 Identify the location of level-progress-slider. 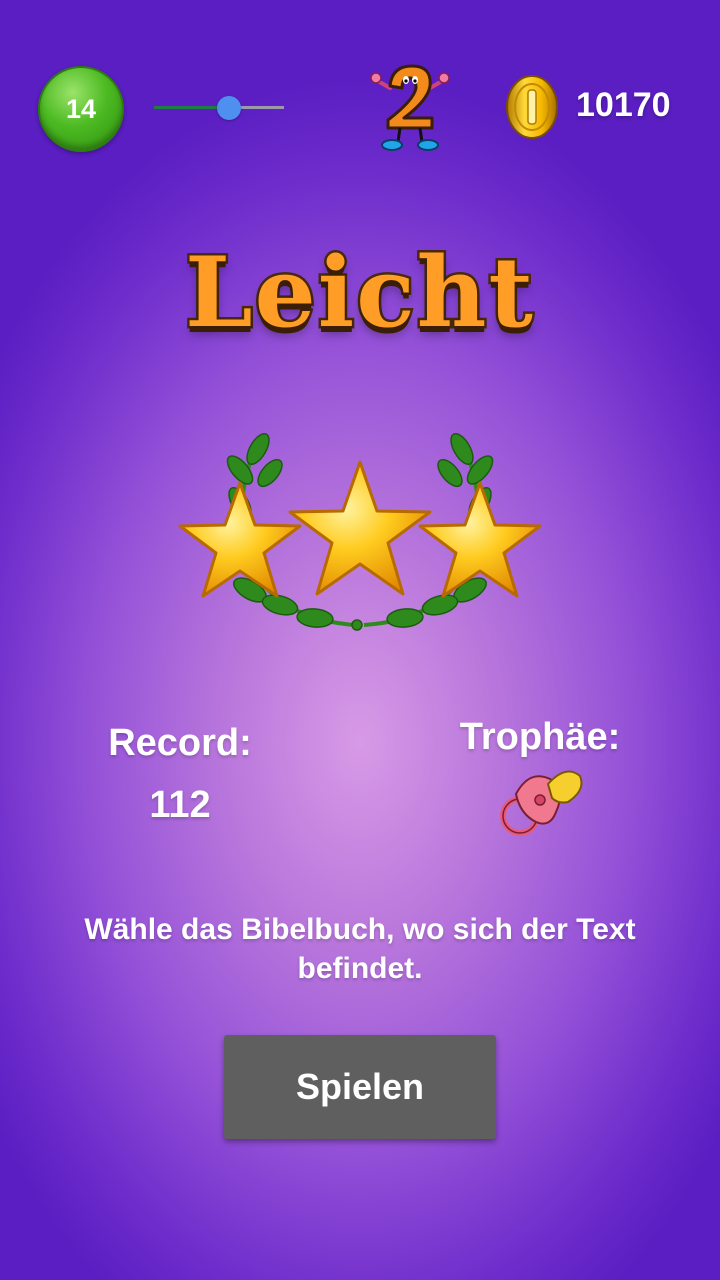
(219, 108).